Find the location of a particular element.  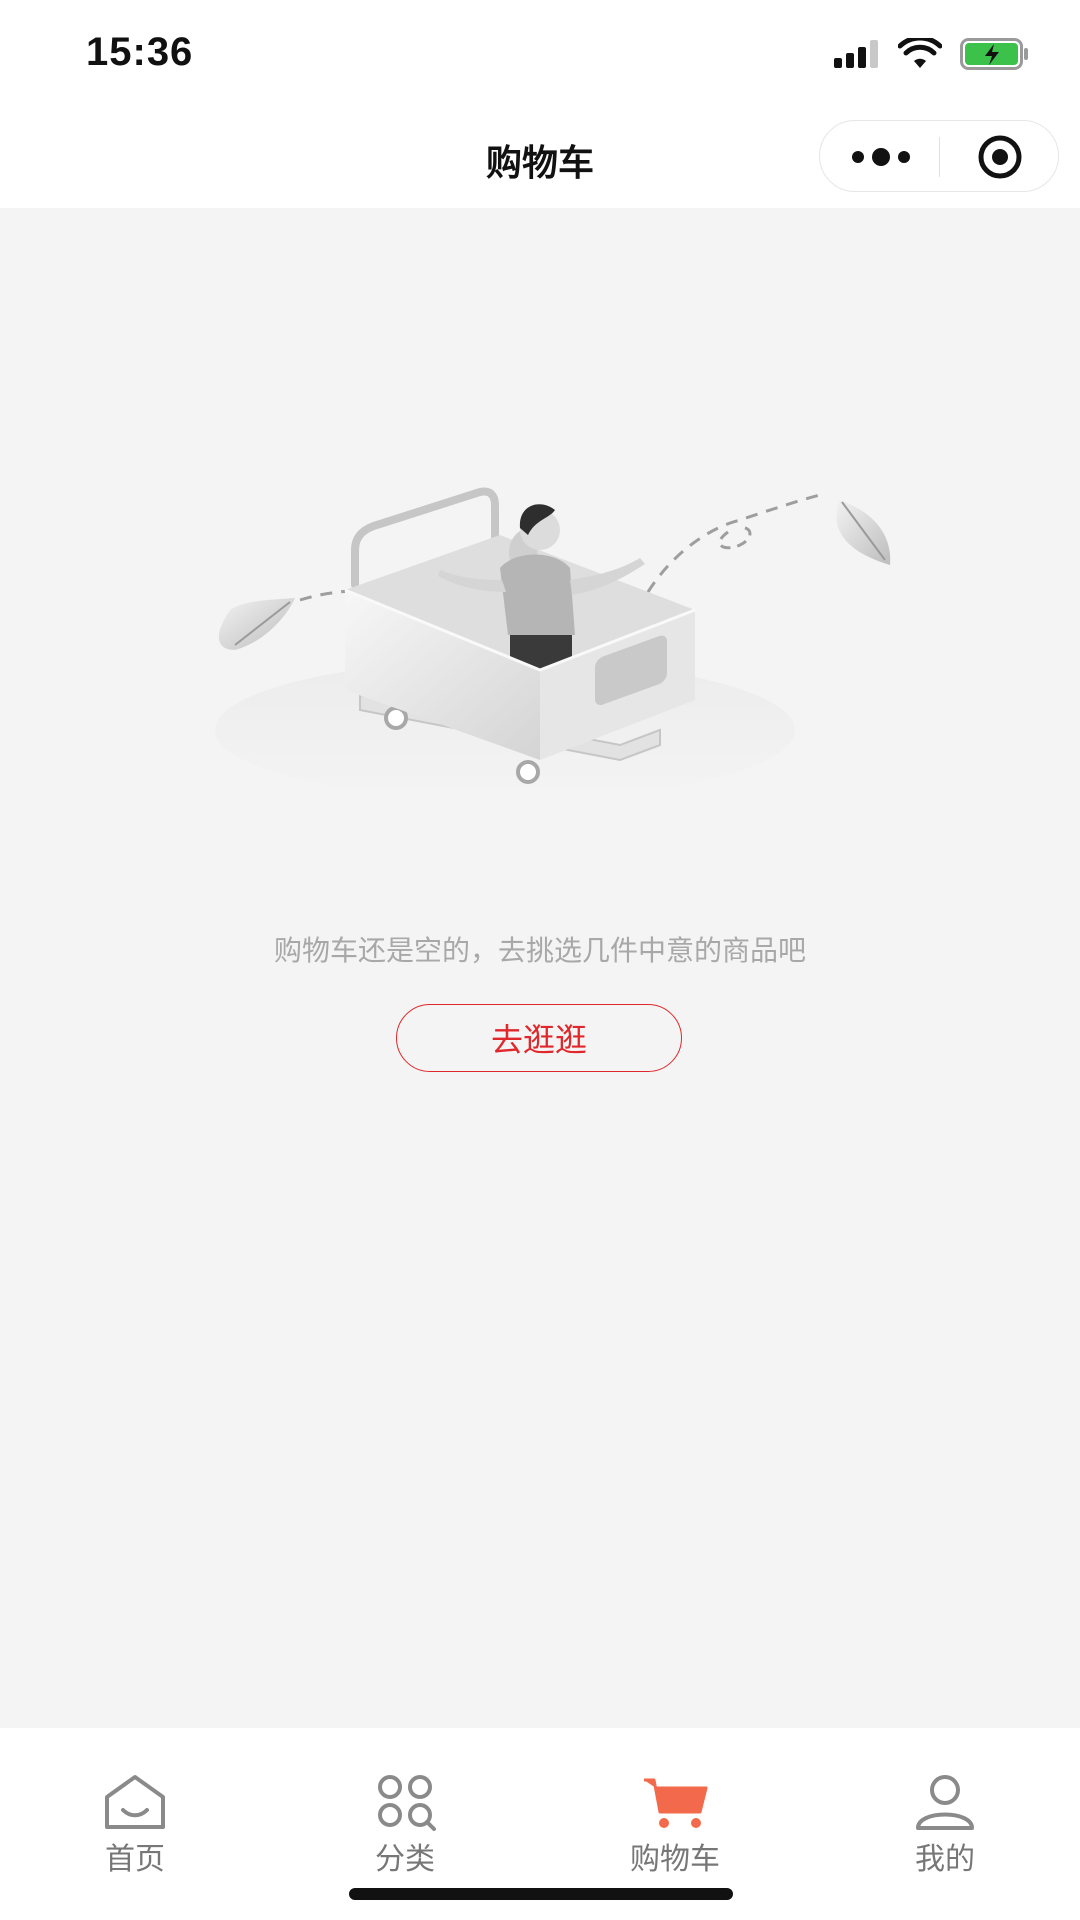

tab-cart-label: 购物车 is located at coordinates (675, 1859).